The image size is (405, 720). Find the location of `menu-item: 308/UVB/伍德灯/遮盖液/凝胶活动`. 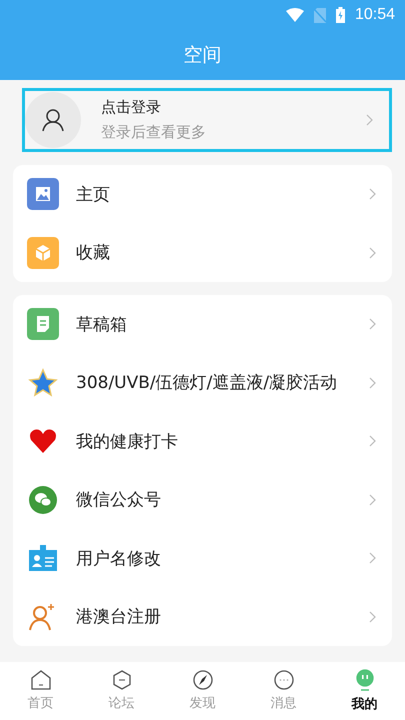

menu-item: 308/UVB/伍德灯/遮盖液/凝胶活动 is located at coordinates (202, 383).